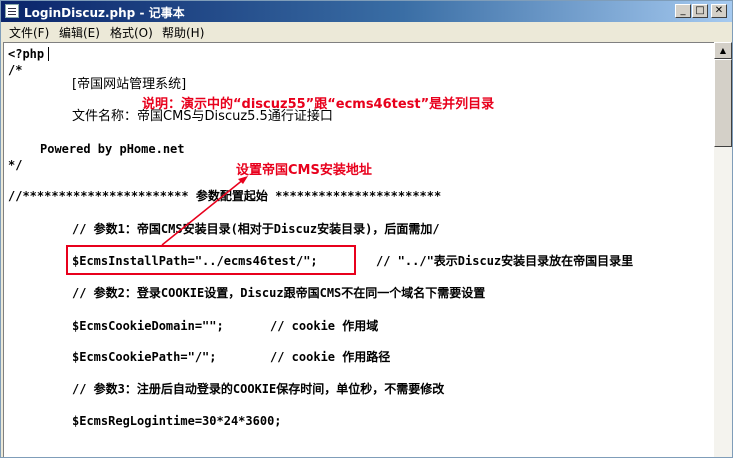 Image resolution: width=733 pixels, height=458 pixels. I want to click on code-line: // "../"表示Discuz安装目录放在帝国目录里, so click(505, 261).